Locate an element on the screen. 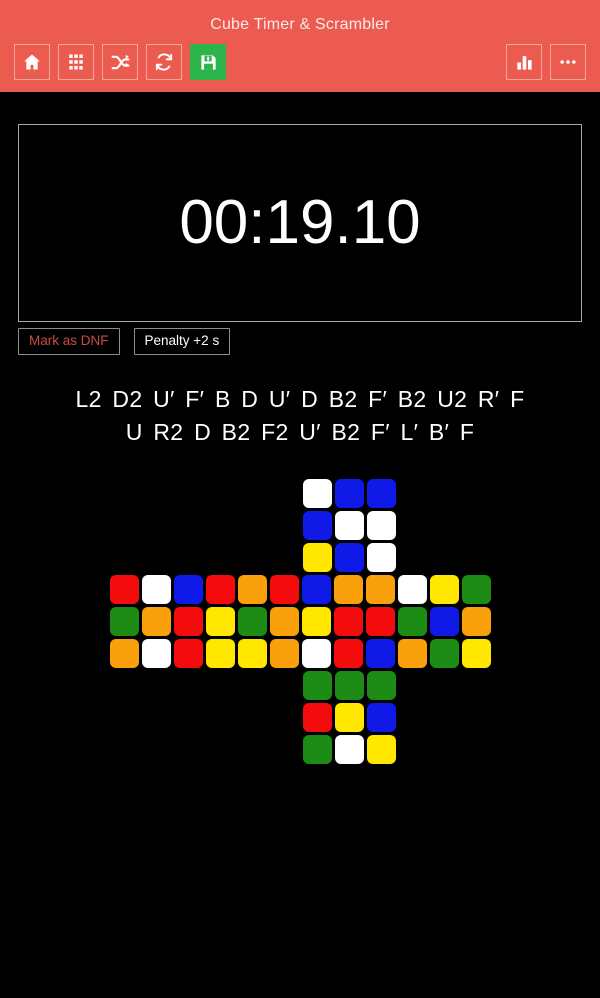 This screenshot has height=998, width=600. refresh-button is located at coordinates (164, 62).